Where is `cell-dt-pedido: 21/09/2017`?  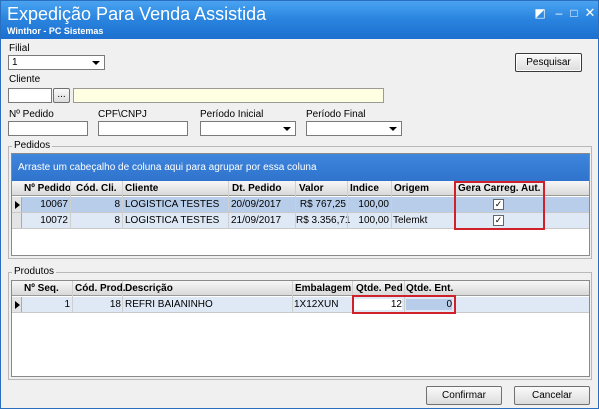
cell-dt-pedido: 21/09/2017 is located at coordinates (256, 220).